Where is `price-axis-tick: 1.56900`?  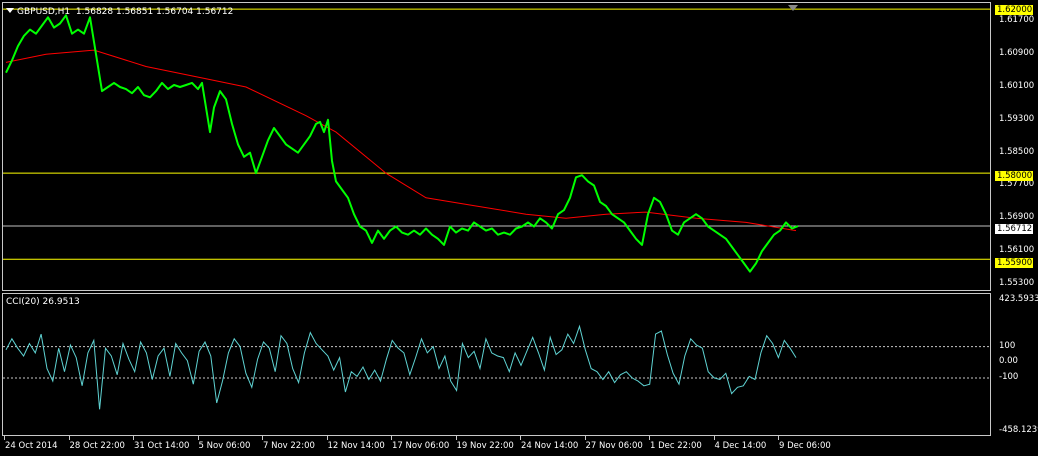
price-axis-tick: 1.56900 is located at coordinates (1017, 217).